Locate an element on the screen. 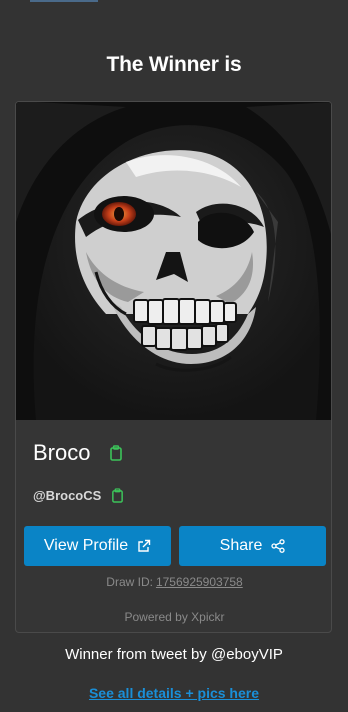 This screenshot has width=348, height=712. see-details-link: See all details + pics here is located at coordinates (174, 693).